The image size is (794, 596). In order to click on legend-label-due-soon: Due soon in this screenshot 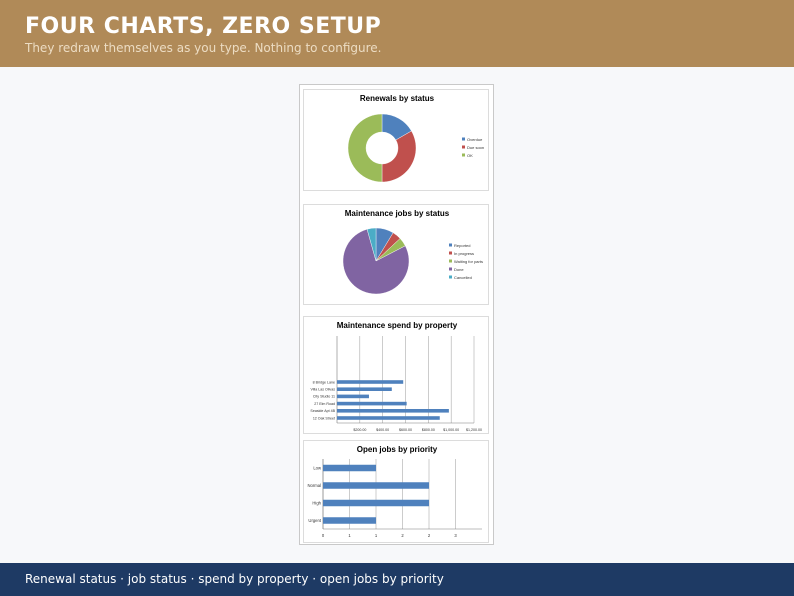, I will do `click(475, 147)`.